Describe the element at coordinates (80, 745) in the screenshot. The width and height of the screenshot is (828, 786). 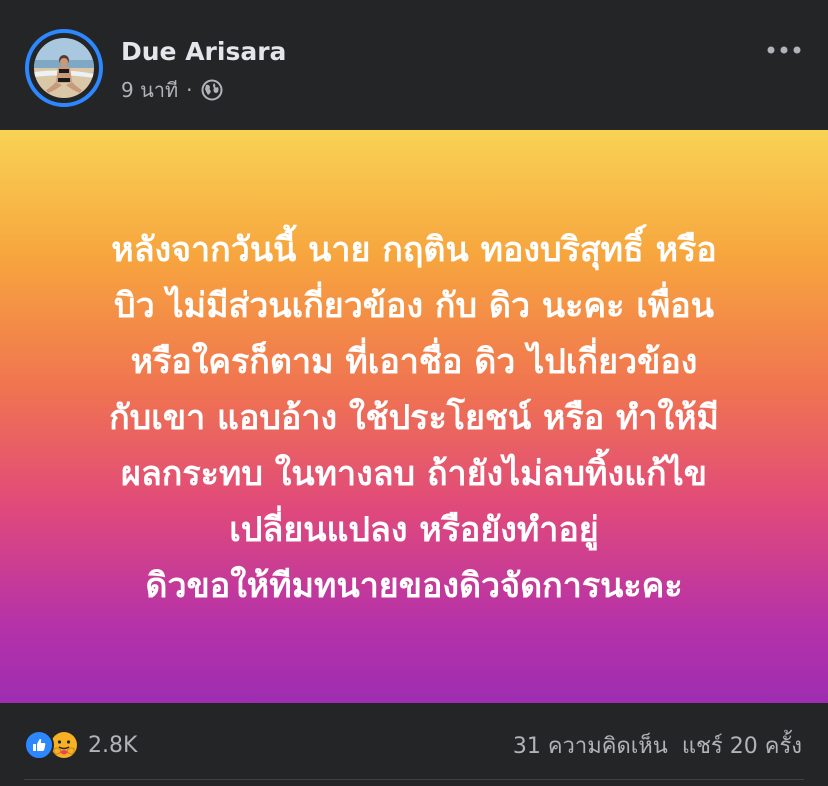
I see `reaction-summary: 2.8K` at that location.